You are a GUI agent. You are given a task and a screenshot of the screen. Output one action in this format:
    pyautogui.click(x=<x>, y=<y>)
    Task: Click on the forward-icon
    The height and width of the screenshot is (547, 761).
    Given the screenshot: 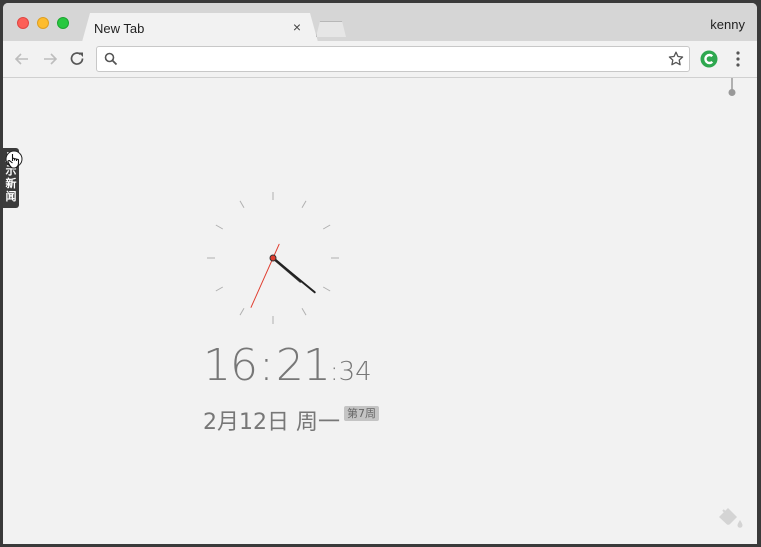 What is the action you would take?
    pyautogui.click(x=50, y=59)
    